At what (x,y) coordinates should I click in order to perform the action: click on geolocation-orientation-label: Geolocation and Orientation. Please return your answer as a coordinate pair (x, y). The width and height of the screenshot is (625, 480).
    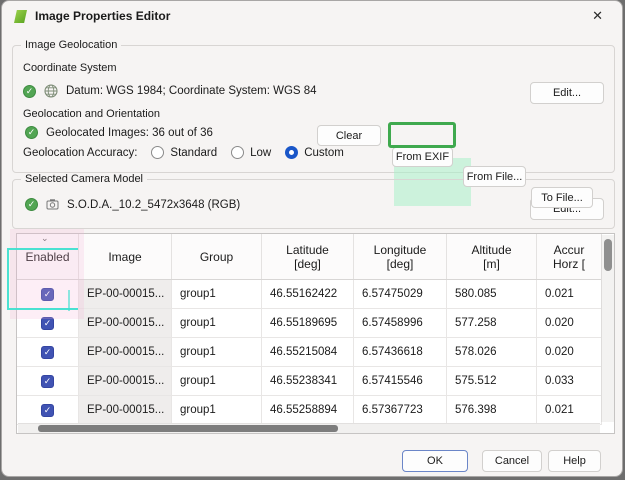
    Looking at the image, I should click on (91, 114).